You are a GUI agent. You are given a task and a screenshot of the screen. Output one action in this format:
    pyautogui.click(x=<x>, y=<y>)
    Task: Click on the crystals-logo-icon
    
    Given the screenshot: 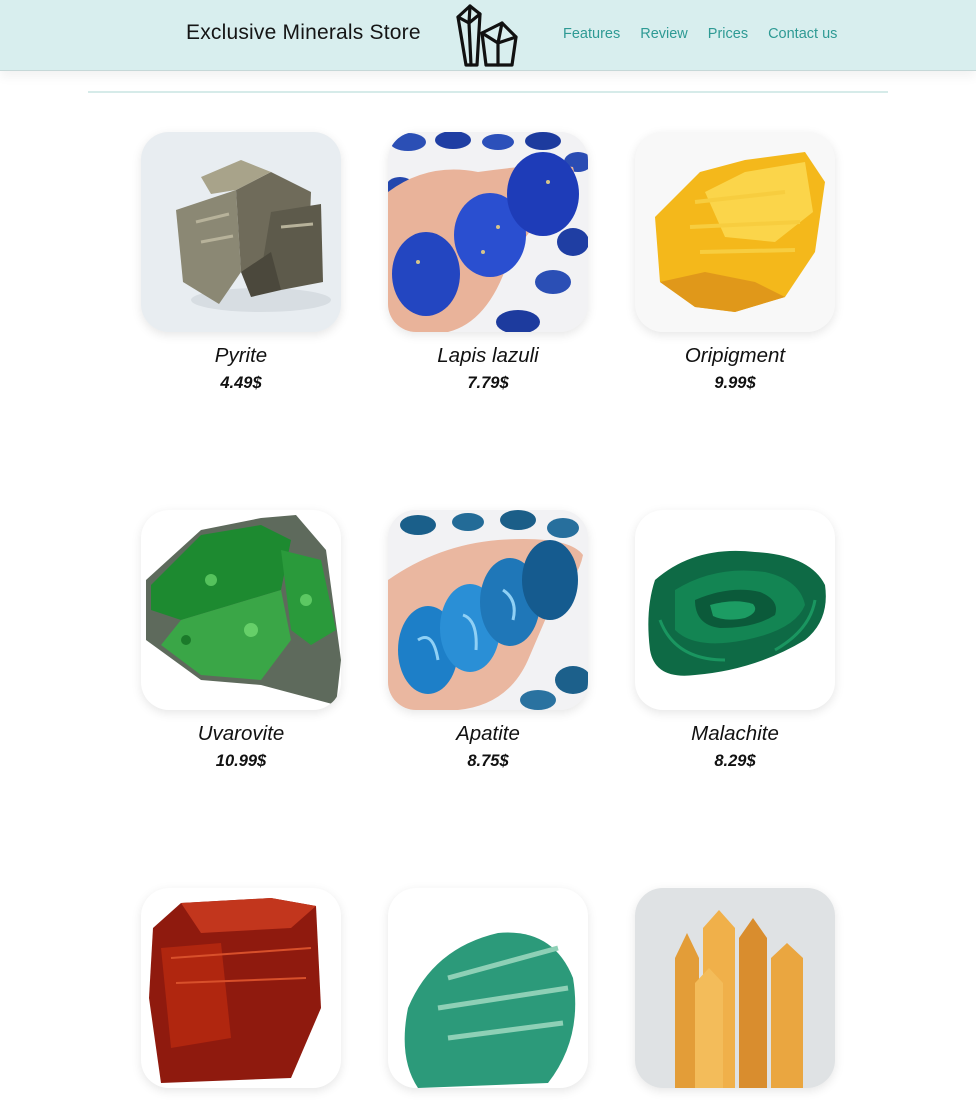 What is the action you would take?
    pyautogui.click(x=487, y=36)
    